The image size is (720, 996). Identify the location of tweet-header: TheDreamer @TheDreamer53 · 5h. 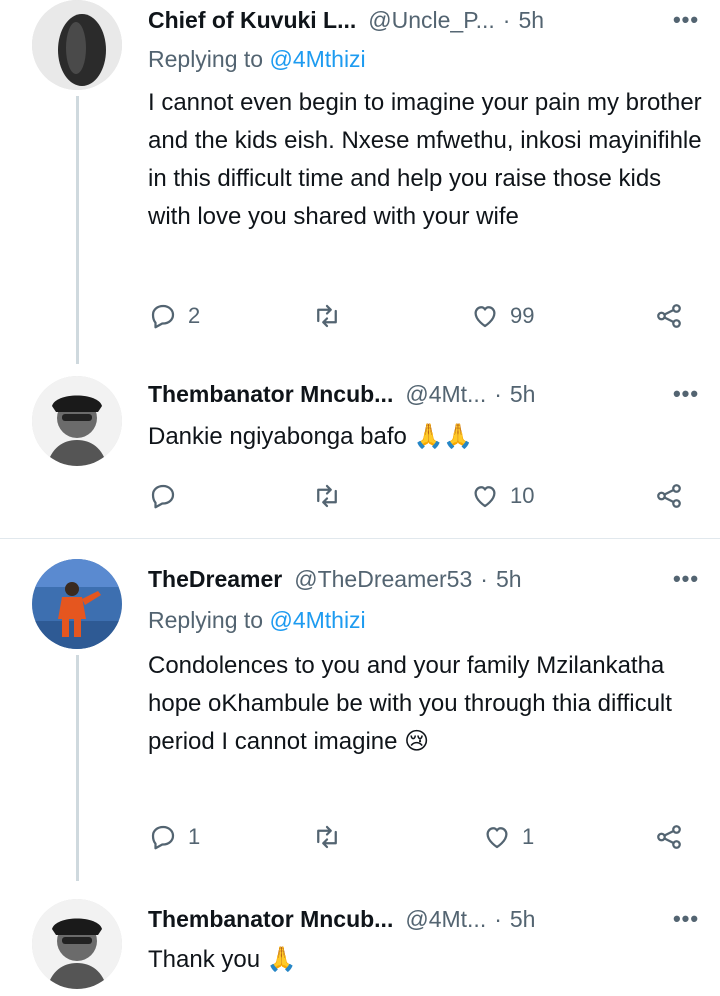
(424, 579).